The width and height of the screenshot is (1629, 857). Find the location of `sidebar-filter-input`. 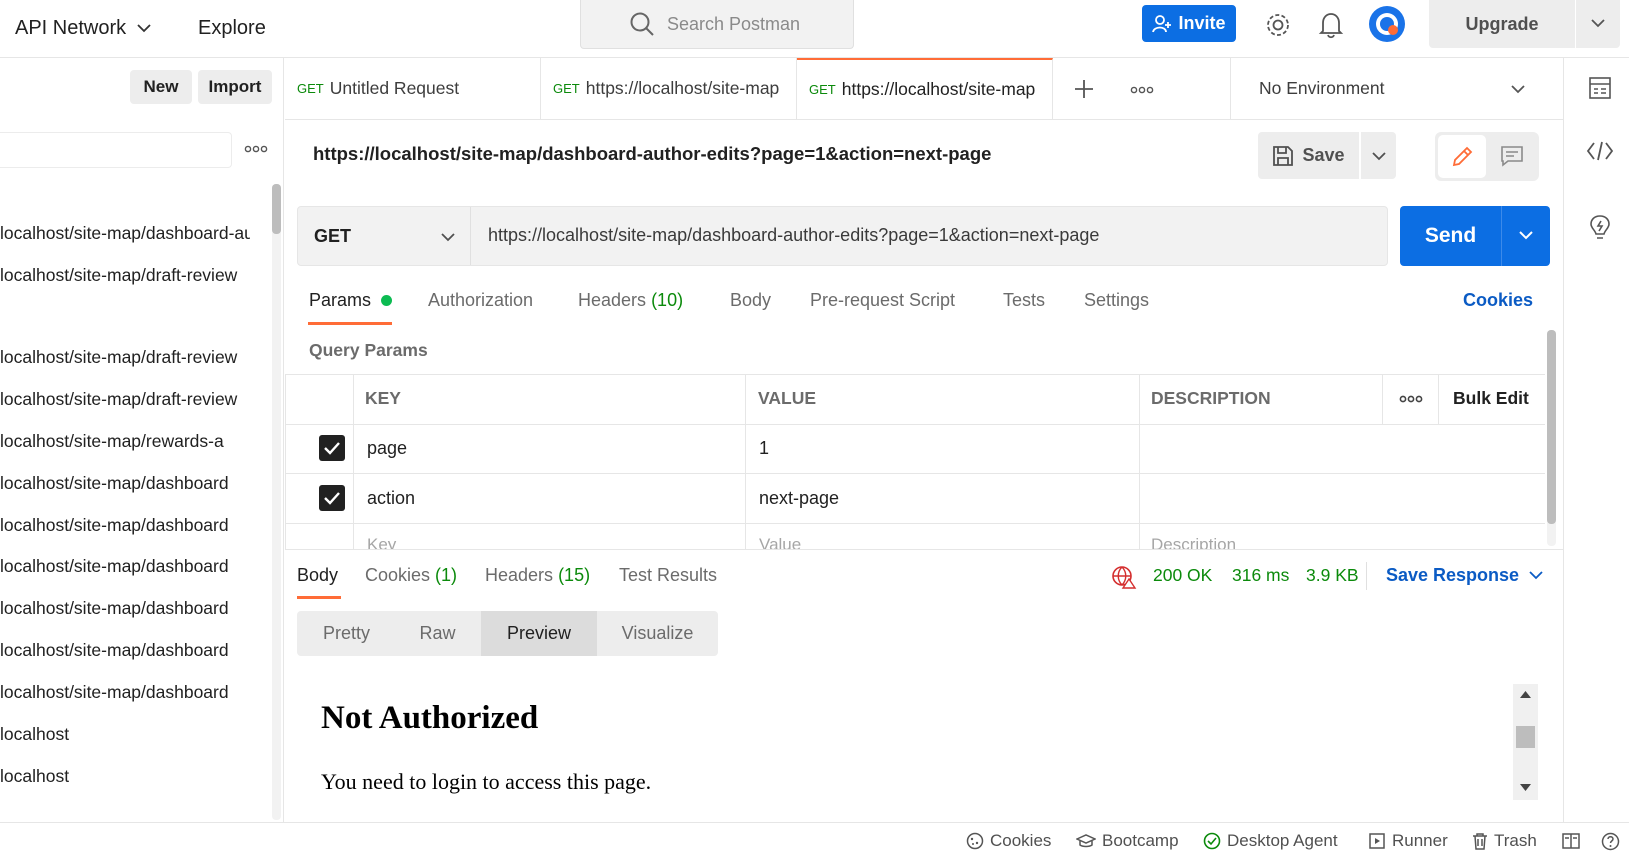

sidebar-filter-input is located at coordinates (116, 150).